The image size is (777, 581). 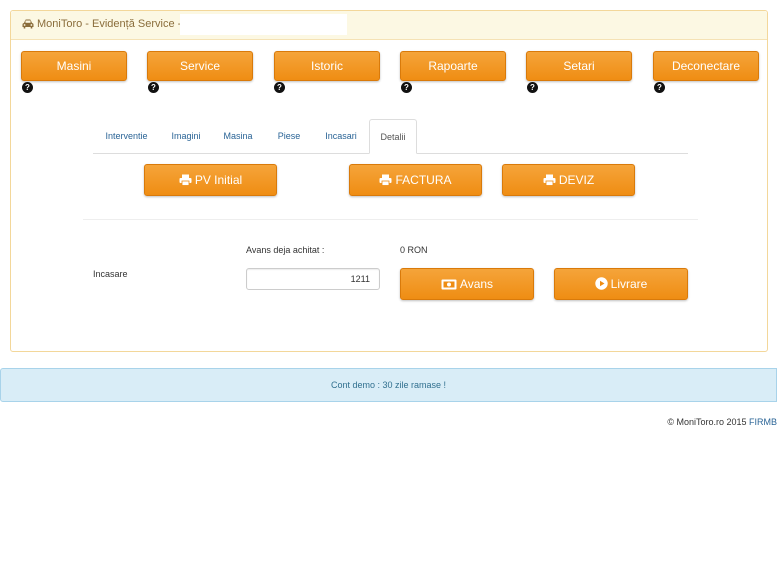 I want to click on incasare-label: Incasare, so click(x=110, y=274).